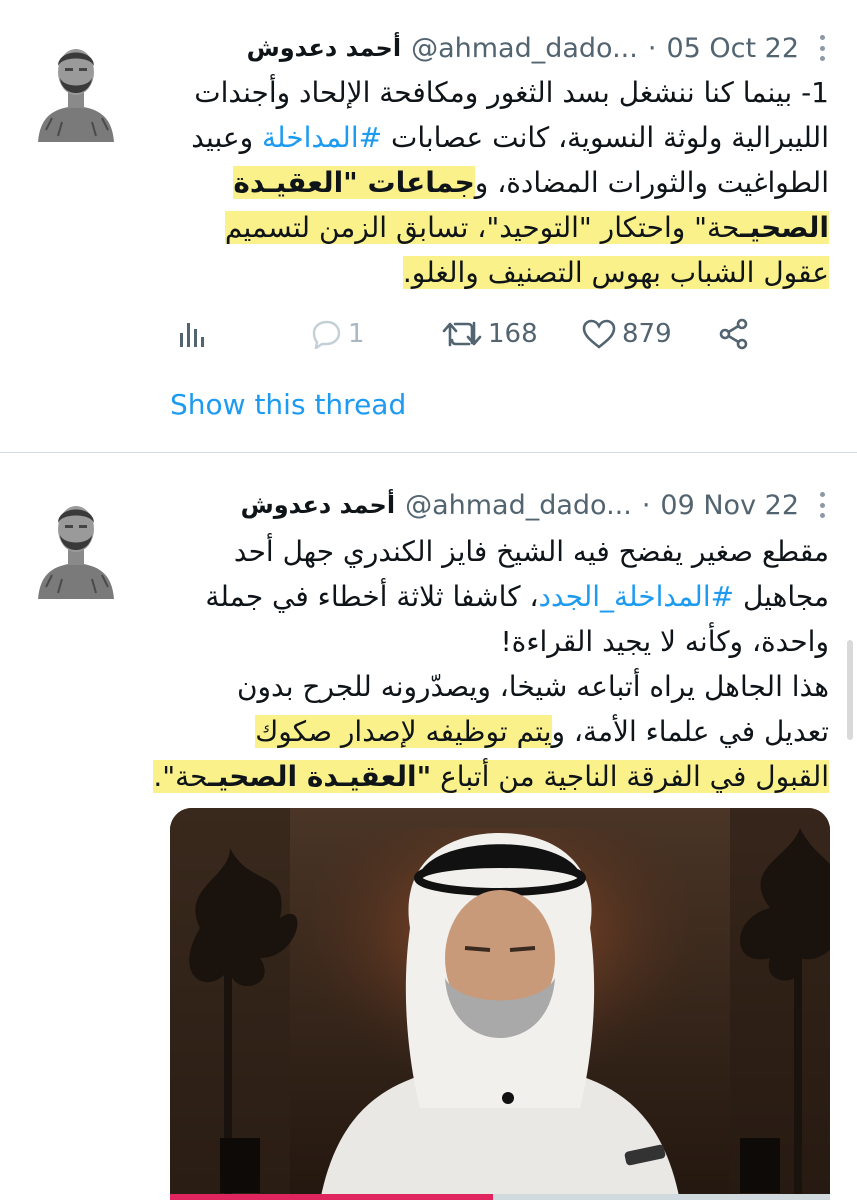 Image resolution: width=857 pixels, height=1200 pixels. I want to click on text-segment: الطواغيت والثورات المضادة، و, so click(651, 182).